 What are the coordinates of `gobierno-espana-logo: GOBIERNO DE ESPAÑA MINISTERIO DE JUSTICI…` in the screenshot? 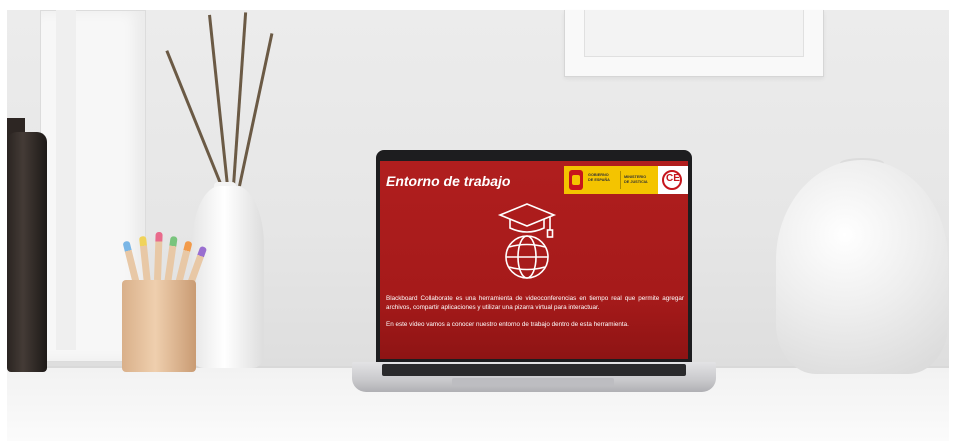 It's located at (611, 180).